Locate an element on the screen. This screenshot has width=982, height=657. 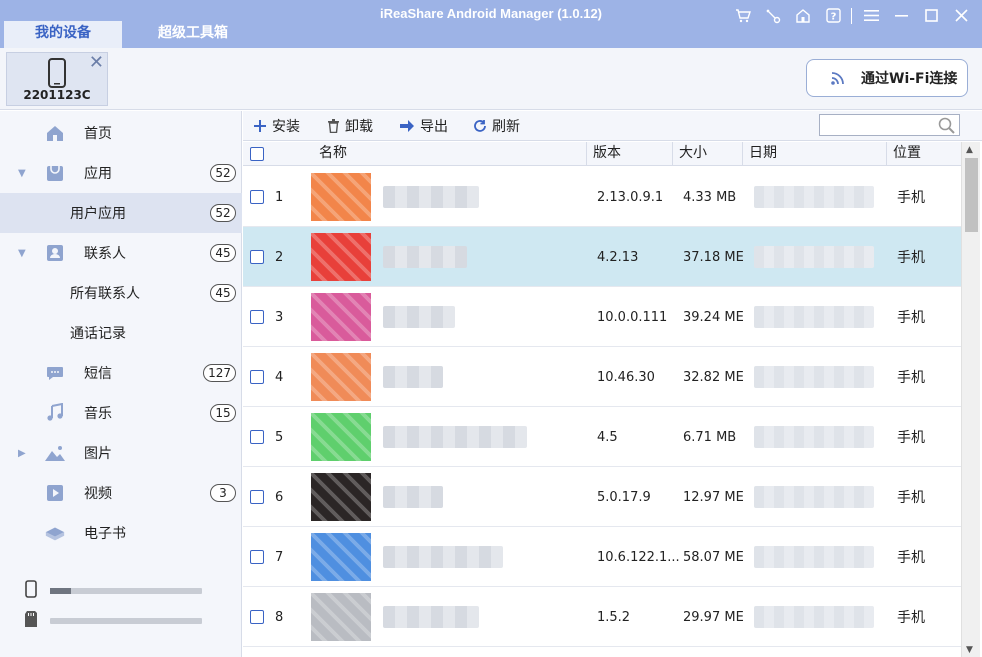
count-badge: 3 is located at coordinates (223, 493).